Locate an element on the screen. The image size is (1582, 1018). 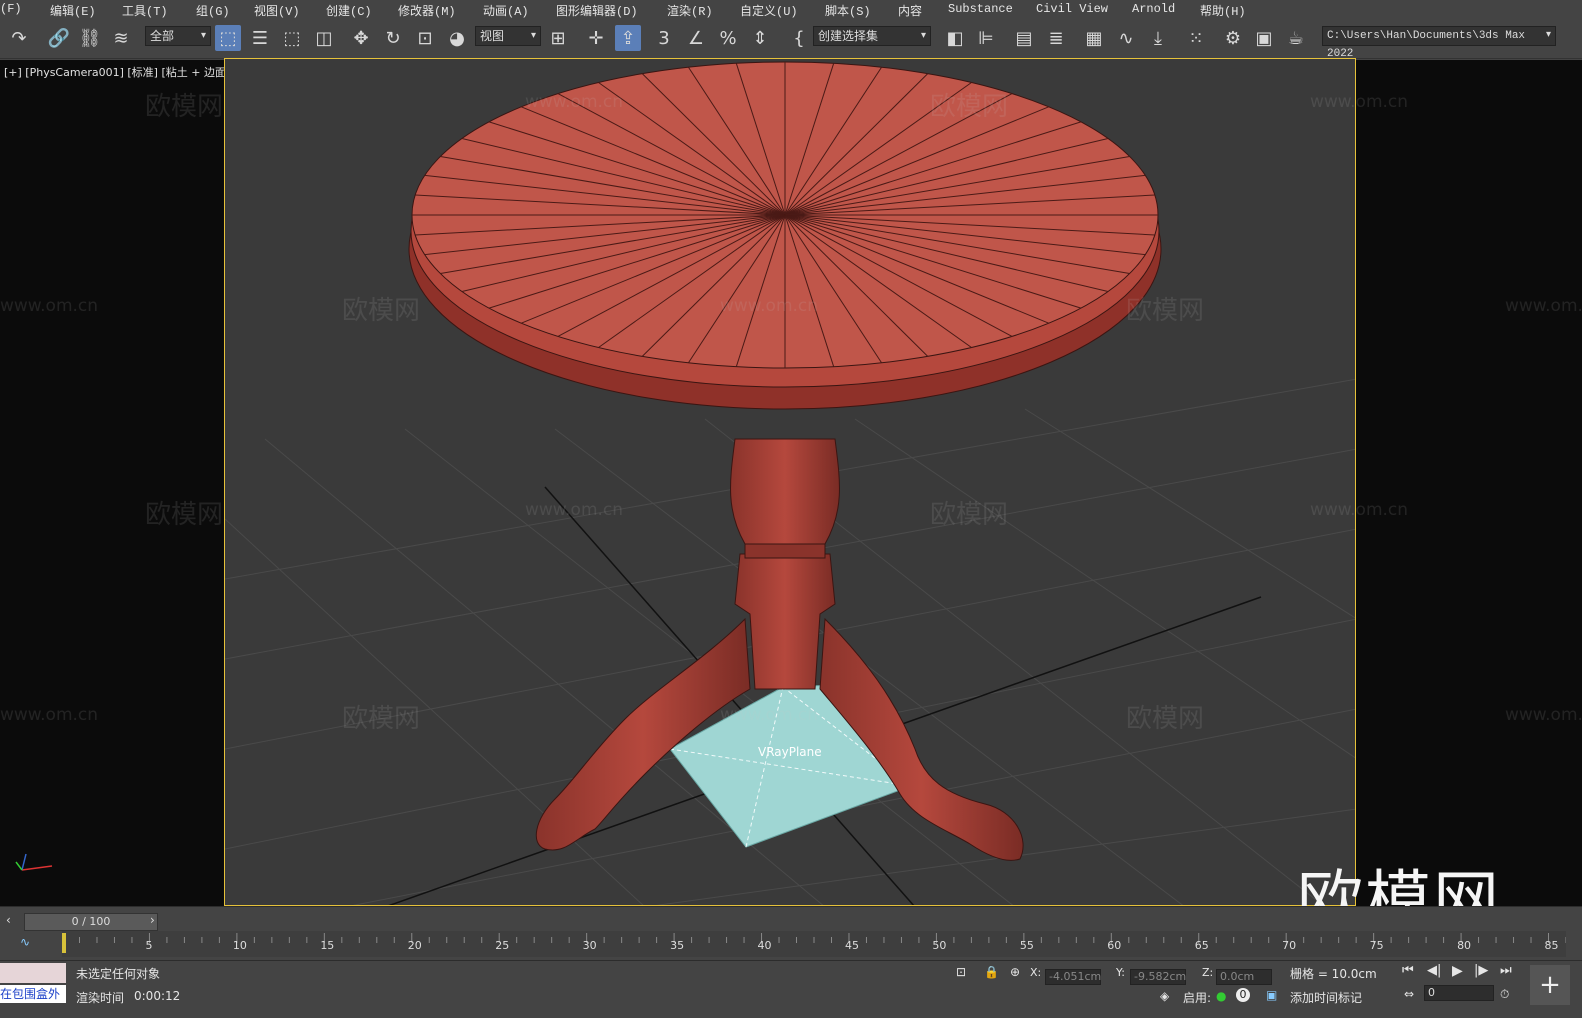
next-frame-icon: |▶ is located at coordinates (1481, 970).